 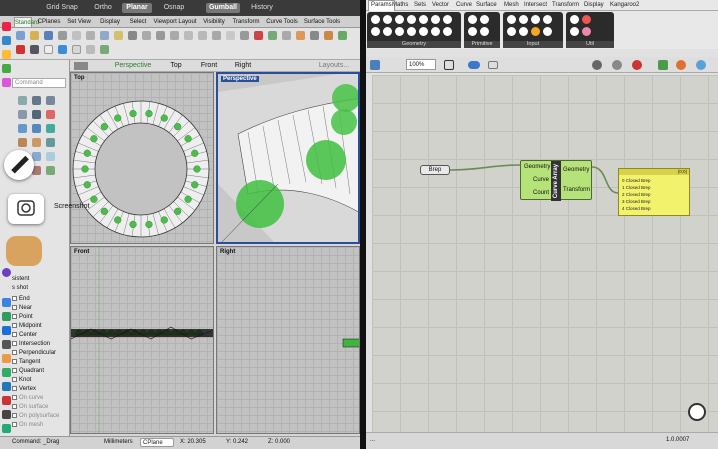 What do you see at coordinates (90, 49) in the screenshot?
I see `help-icon` at bounding box center [90, 49].